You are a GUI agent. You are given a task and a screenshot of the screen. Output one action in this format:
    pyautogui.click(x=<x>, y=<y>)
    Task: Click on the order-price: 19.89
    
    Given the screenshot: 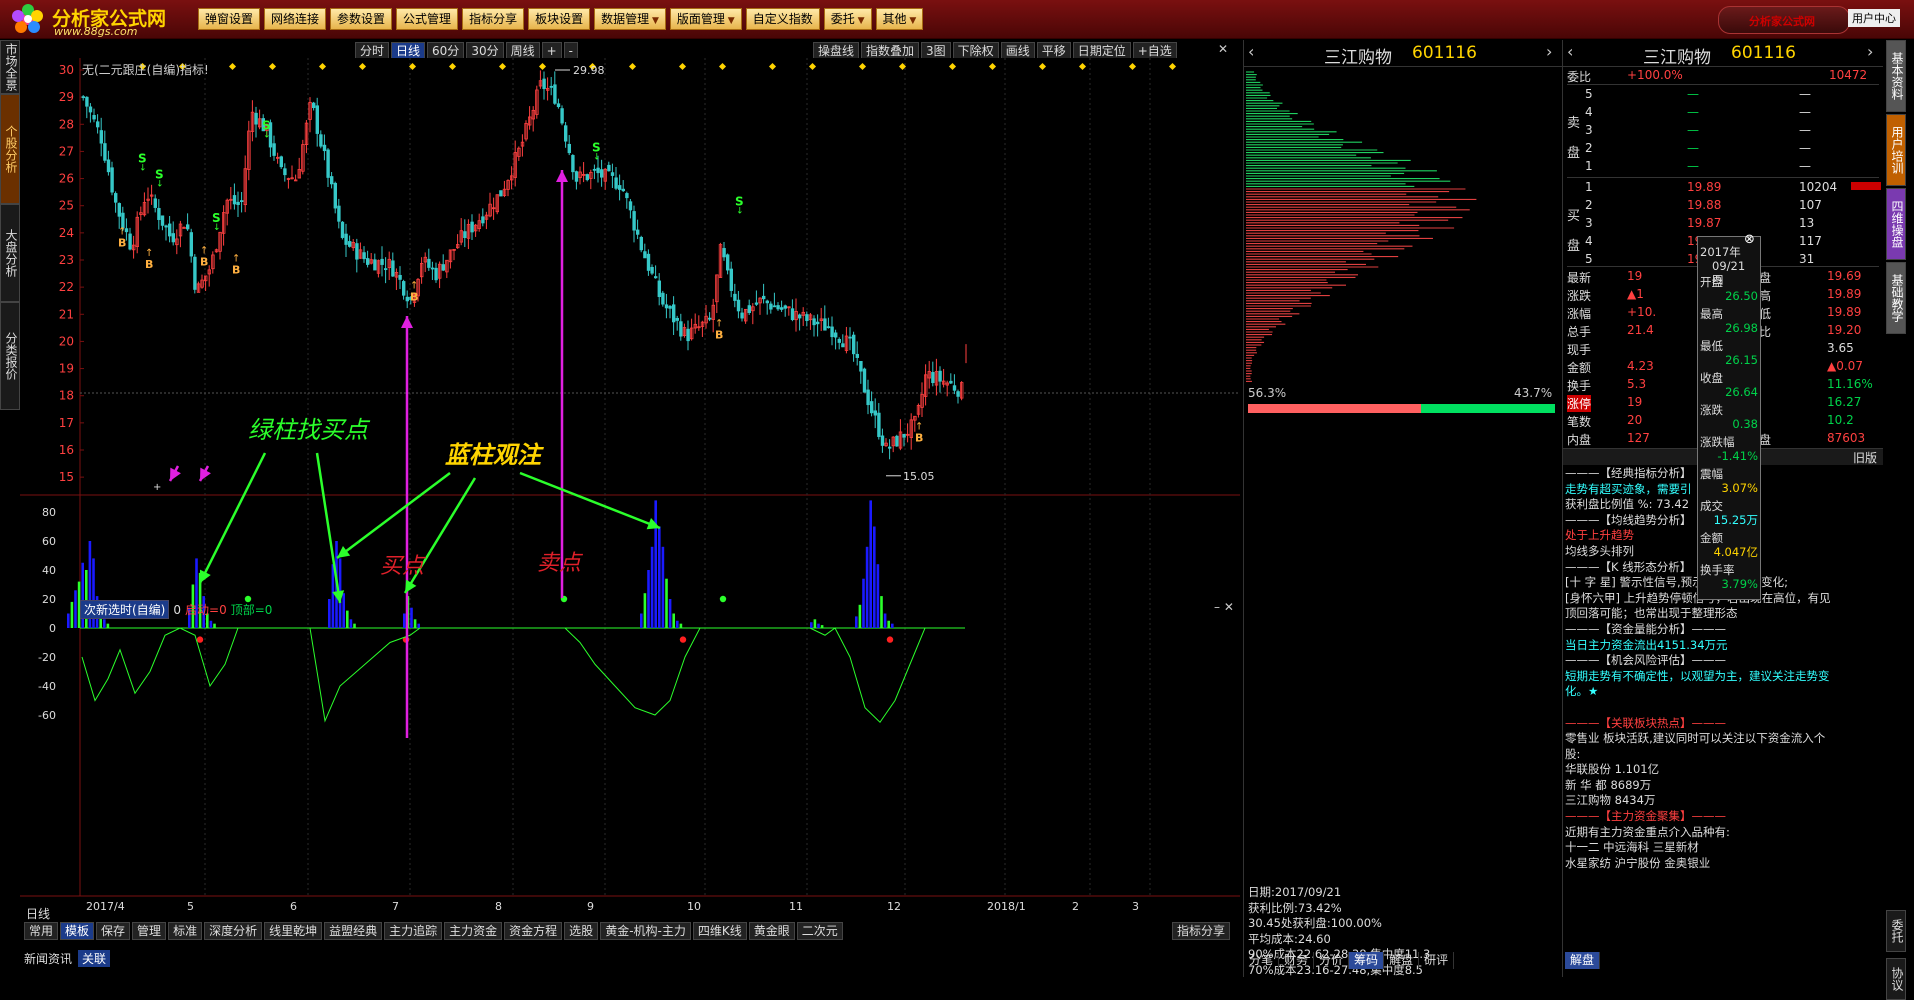 What is the action you would take?
    pyautogui.click(x=1704, y=187)
    